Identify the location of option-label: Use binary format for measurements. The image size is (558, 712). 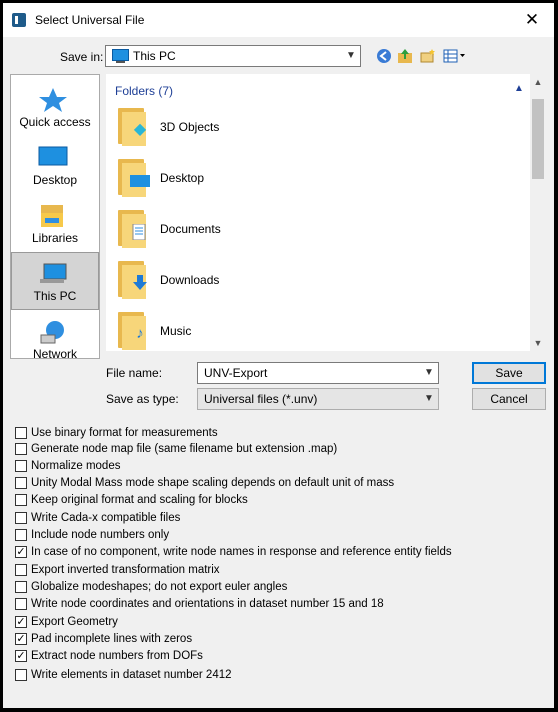
(124, 433).